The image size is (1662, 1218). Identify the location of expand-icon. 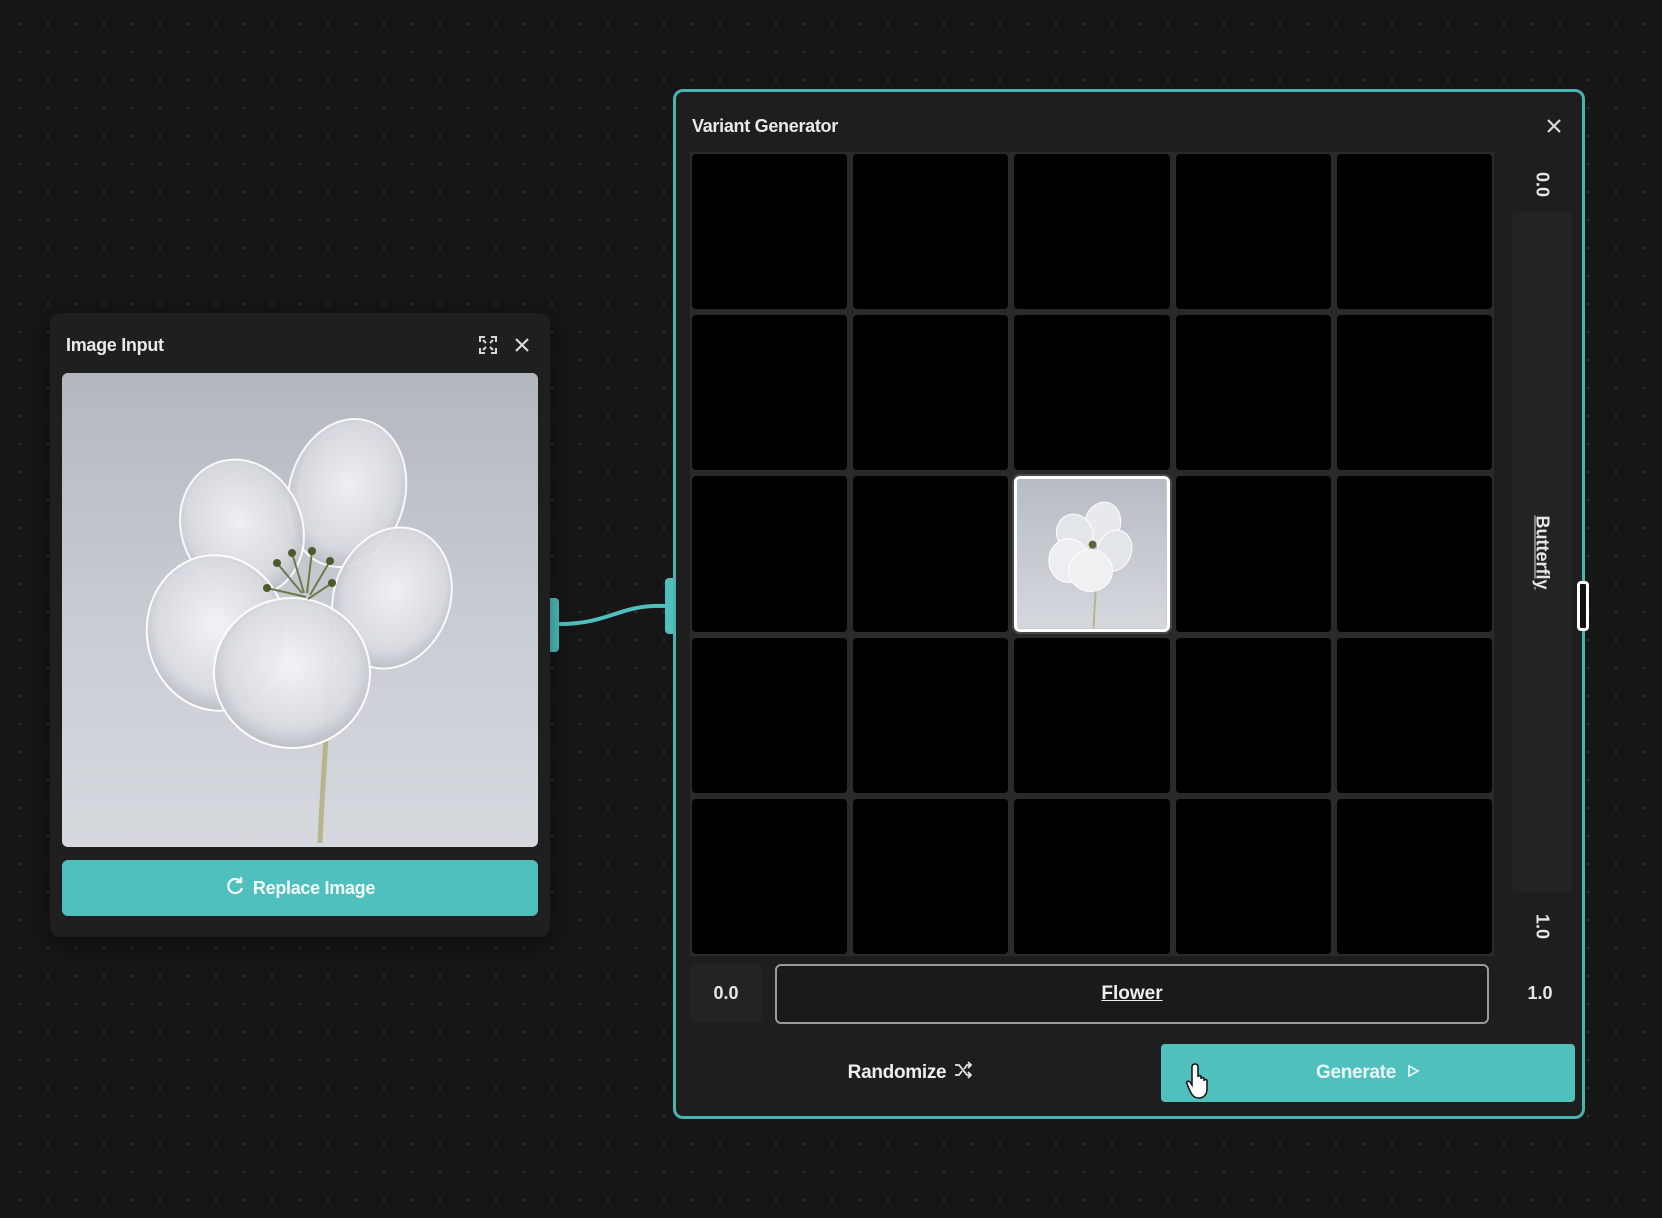
(488, 345).